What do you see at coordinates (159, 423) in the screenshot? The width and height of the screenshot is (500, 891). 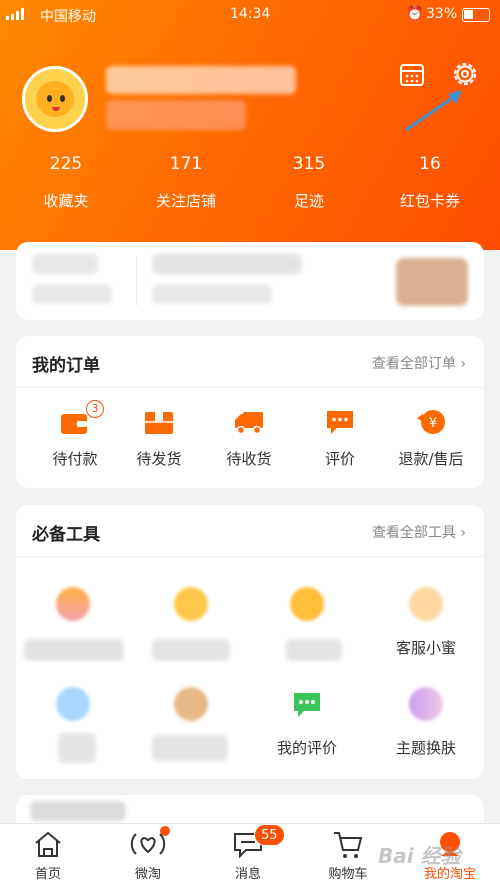 I see `package-icon` at bounding box center [159, 423].